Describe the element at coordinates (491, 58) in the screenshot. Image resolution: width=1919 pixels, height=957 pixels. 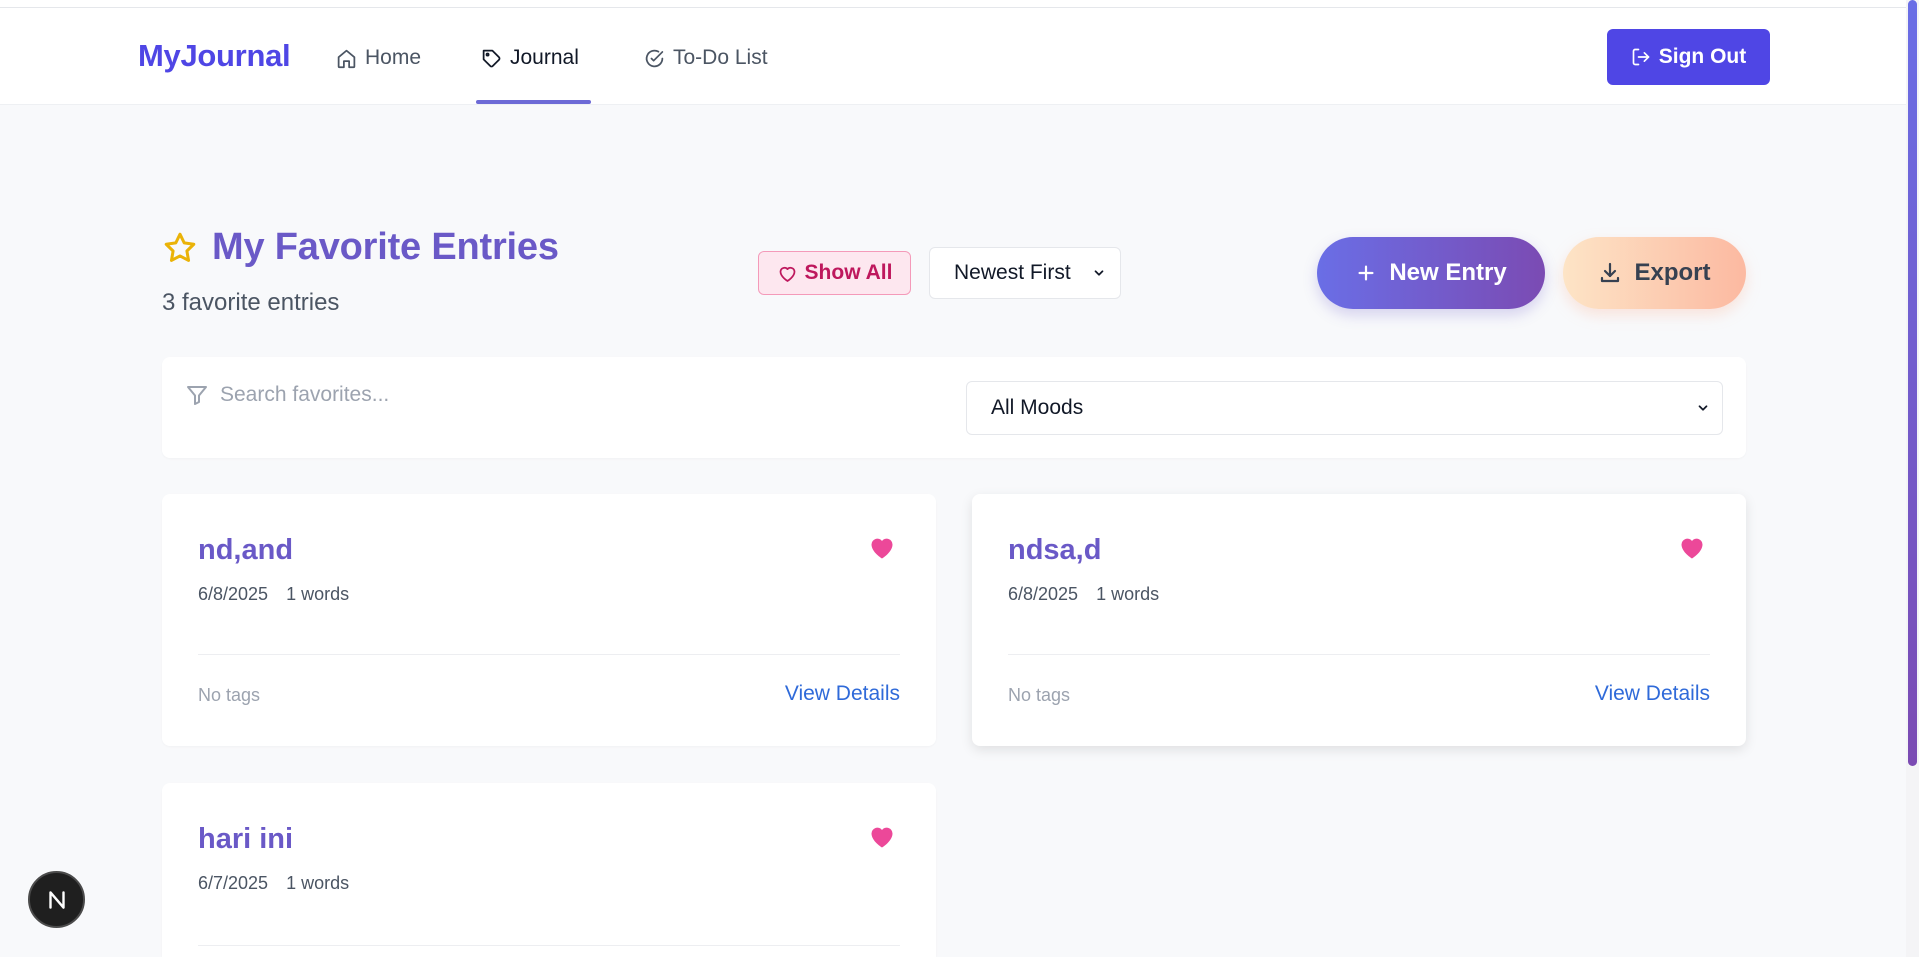
I see `tag-icon` at that location.